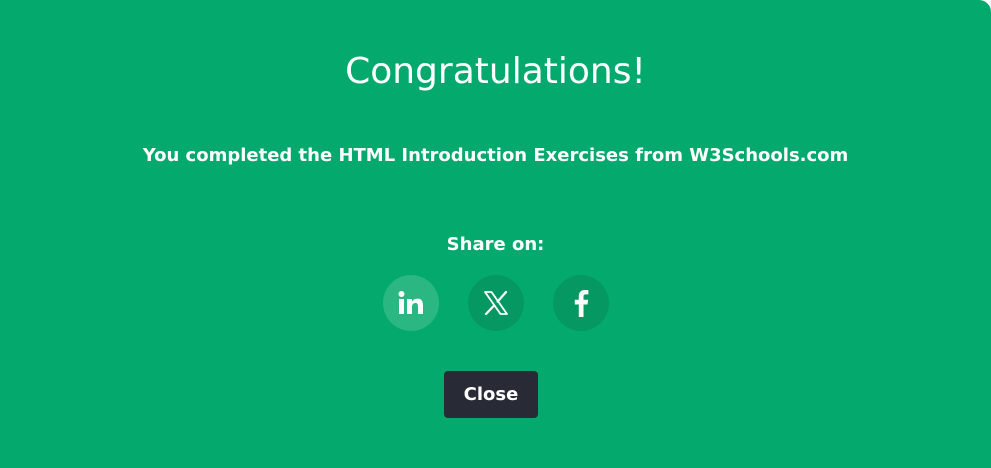 This screenshot has height=468, width=991. I want to click on share-x-button, so click(495, 303).